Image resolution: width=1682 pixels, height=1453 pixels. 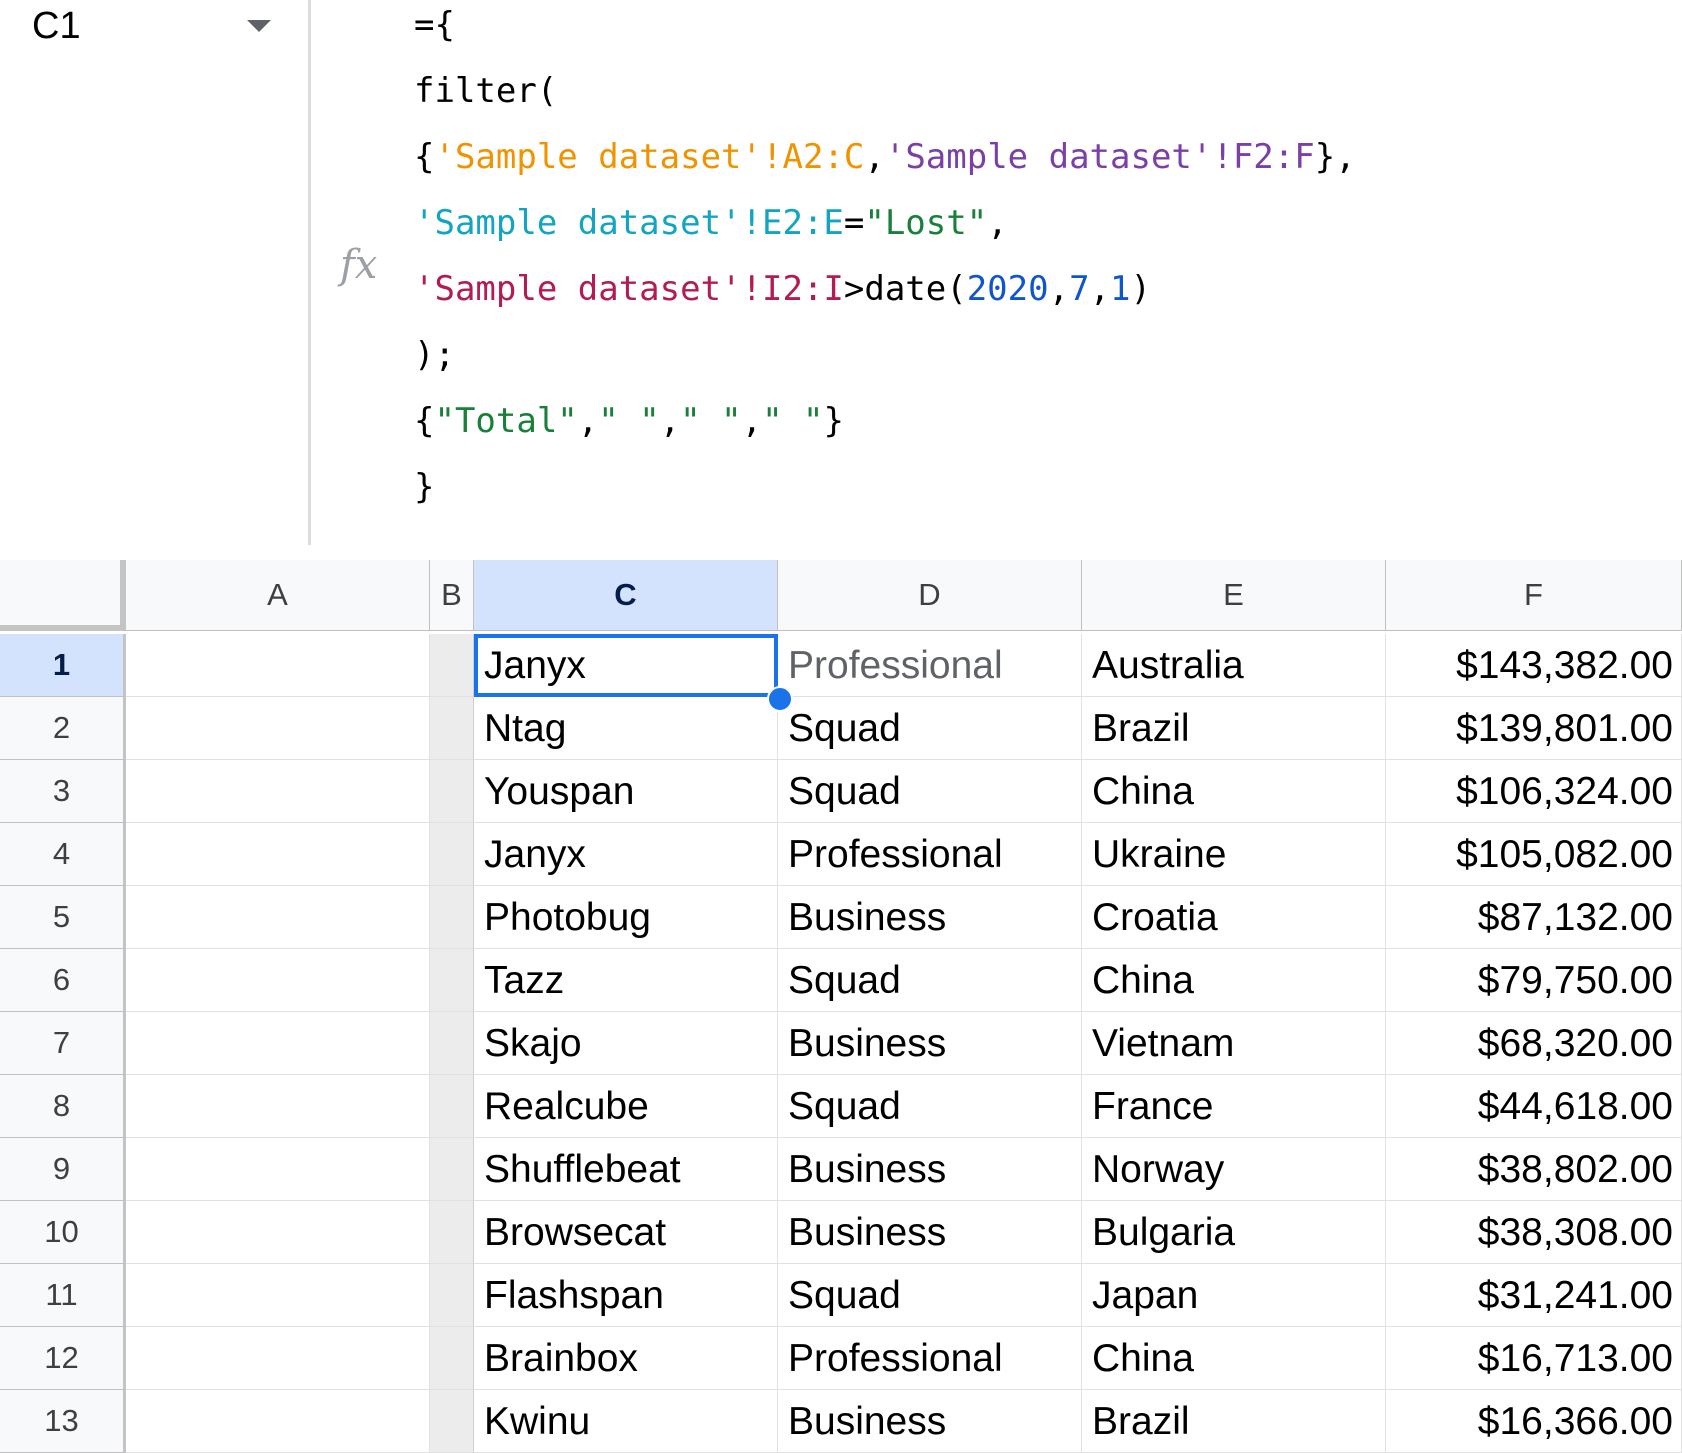 I want to click on cell-e: France, so click(x=1234, y=1106).